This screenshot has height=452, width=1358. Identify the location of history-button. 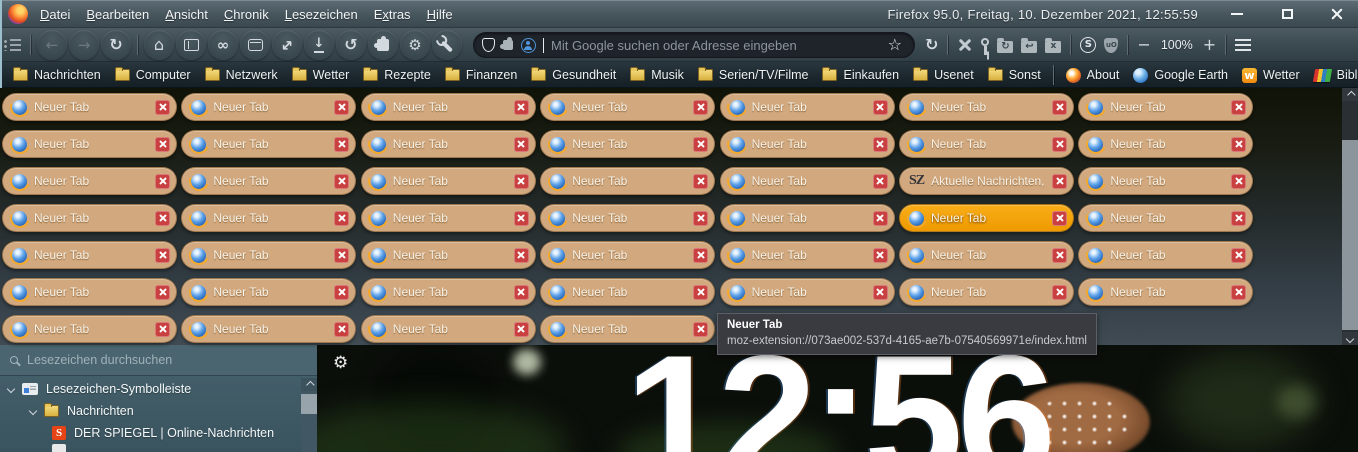
(351, 45).